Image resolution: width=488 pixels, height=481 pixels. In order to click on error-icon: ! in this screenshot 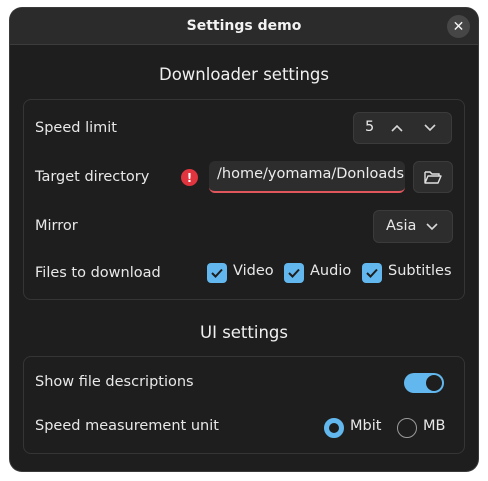, I will do `click(189, 177)`.